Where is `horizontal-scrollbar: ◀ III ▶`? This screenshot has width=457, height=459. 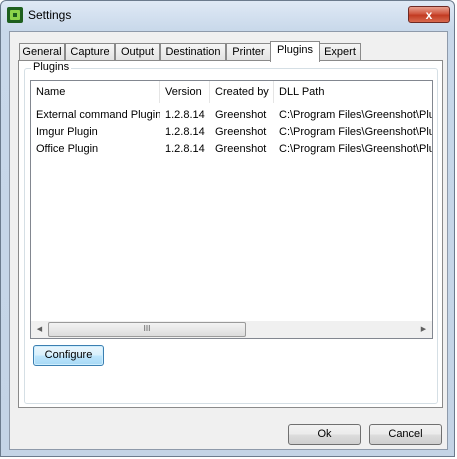
horizontal-scrollbar: ◀ III ▶ is located at coordinates (231, 329).